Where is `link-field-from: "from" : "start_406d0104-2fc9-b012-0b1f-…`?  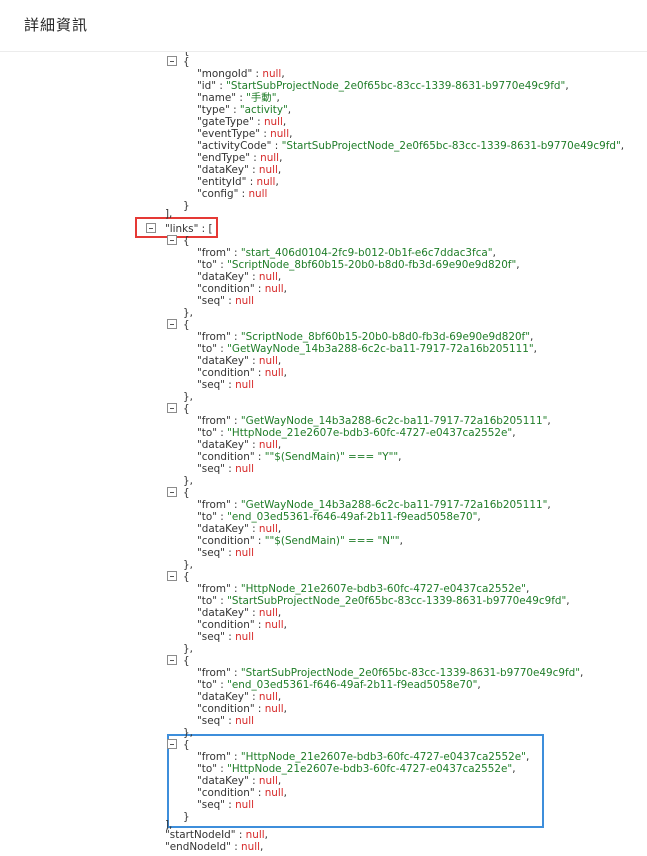
link-field-from: "from" : "start_406d0104-2fc9-b012-0b1f-… is located at coordinates (346, 253).